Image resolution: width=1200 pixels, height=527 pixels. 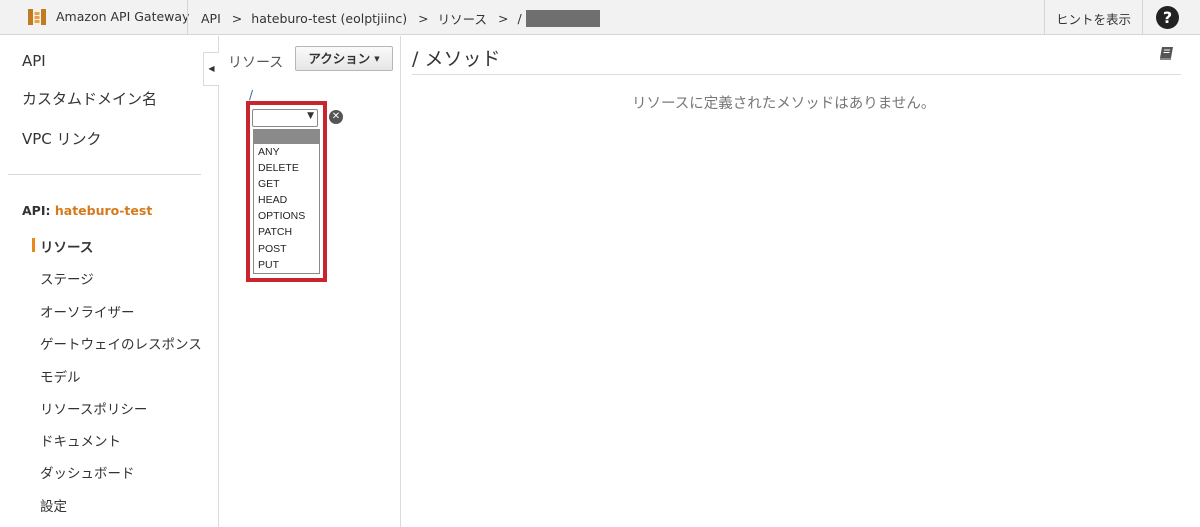 I want to click on sidebar-item-models: モデル, so click(x=60, y=376).